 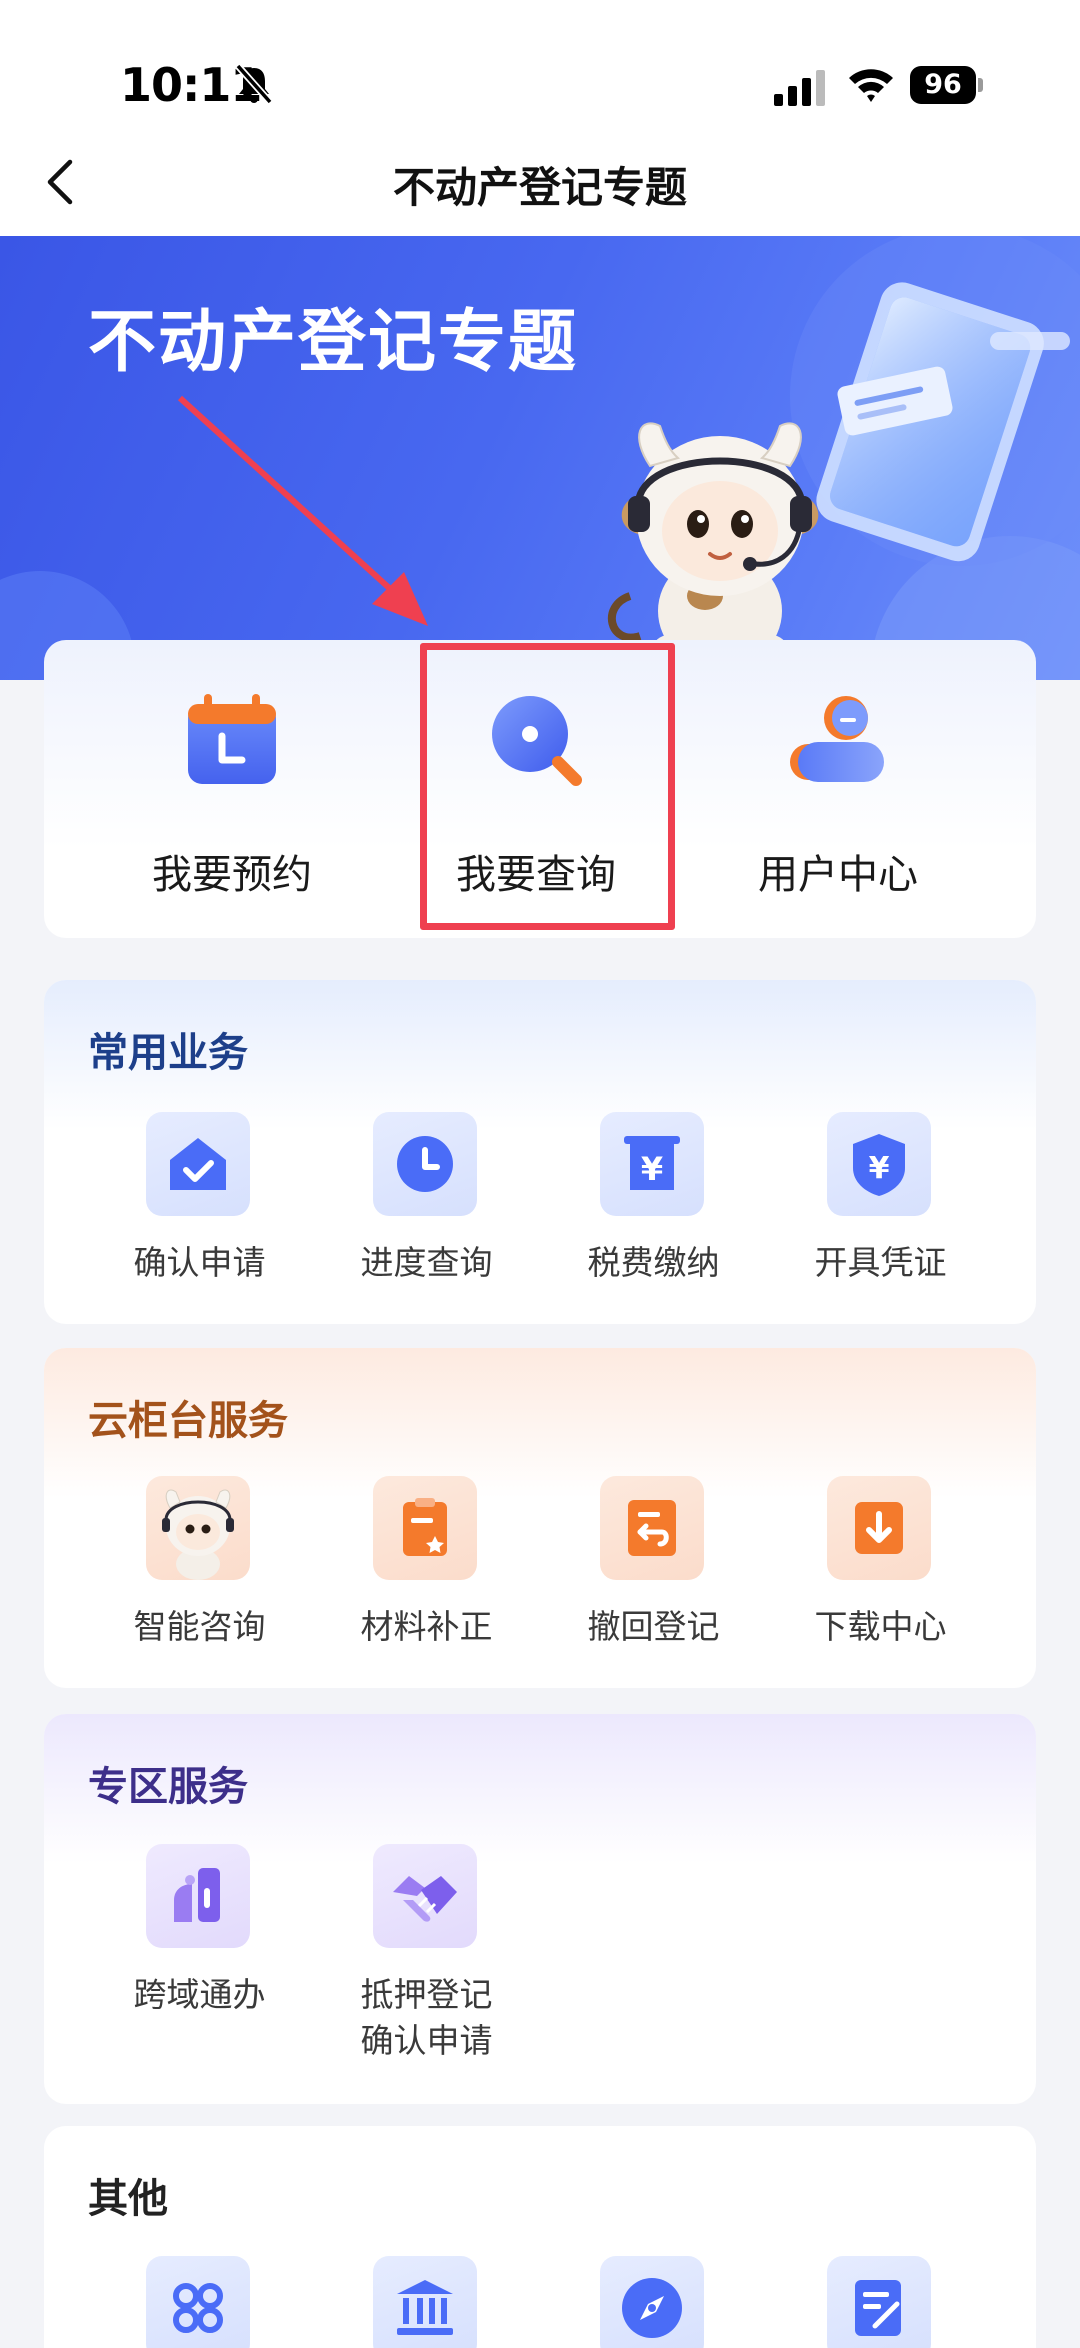 I want to click on battery-cap, so click(x=980, y=85).